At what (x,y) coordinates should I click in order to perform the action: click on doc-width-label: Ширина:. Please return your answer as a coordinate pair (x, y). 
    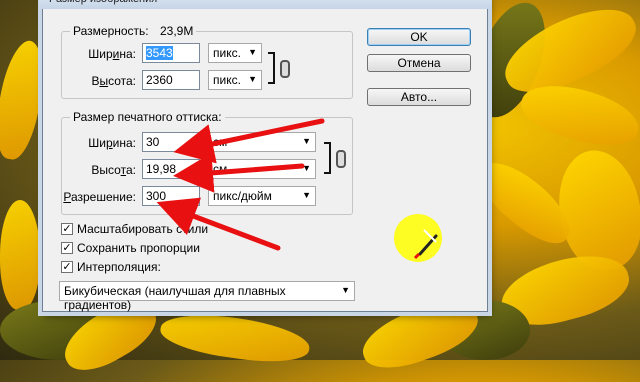
    Looking at the image, I should click on (112, 143).